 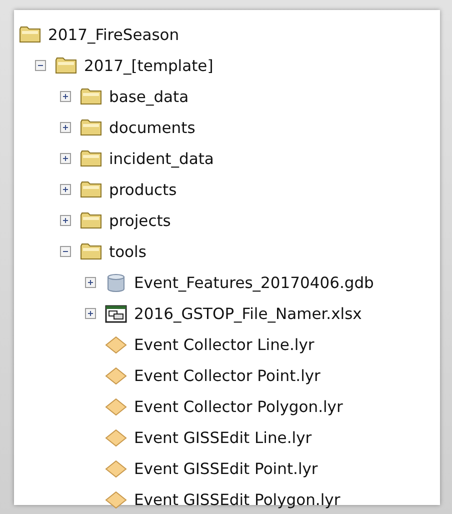 I want to click on tree-item: tools, so click(x=127, y=251).